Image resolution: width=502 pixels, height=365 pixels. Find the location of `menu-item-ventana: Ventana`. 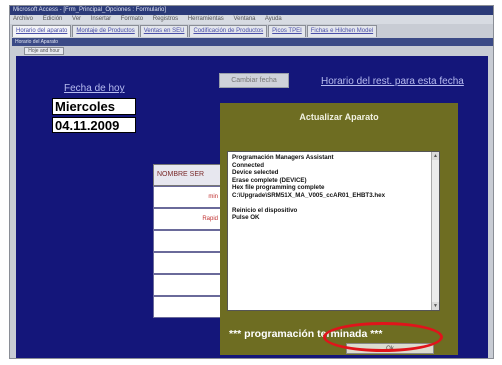

menu-item-ventana: Ventana is located at coordinates (244, 19).